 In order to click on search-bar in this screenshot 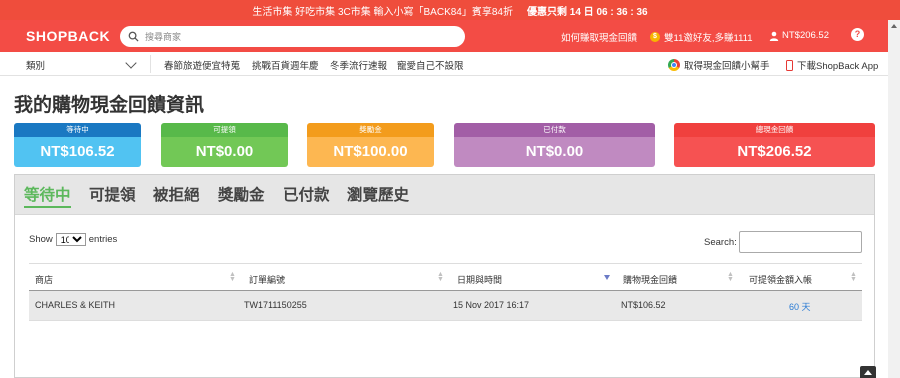, I will do `click(292, 36)`.